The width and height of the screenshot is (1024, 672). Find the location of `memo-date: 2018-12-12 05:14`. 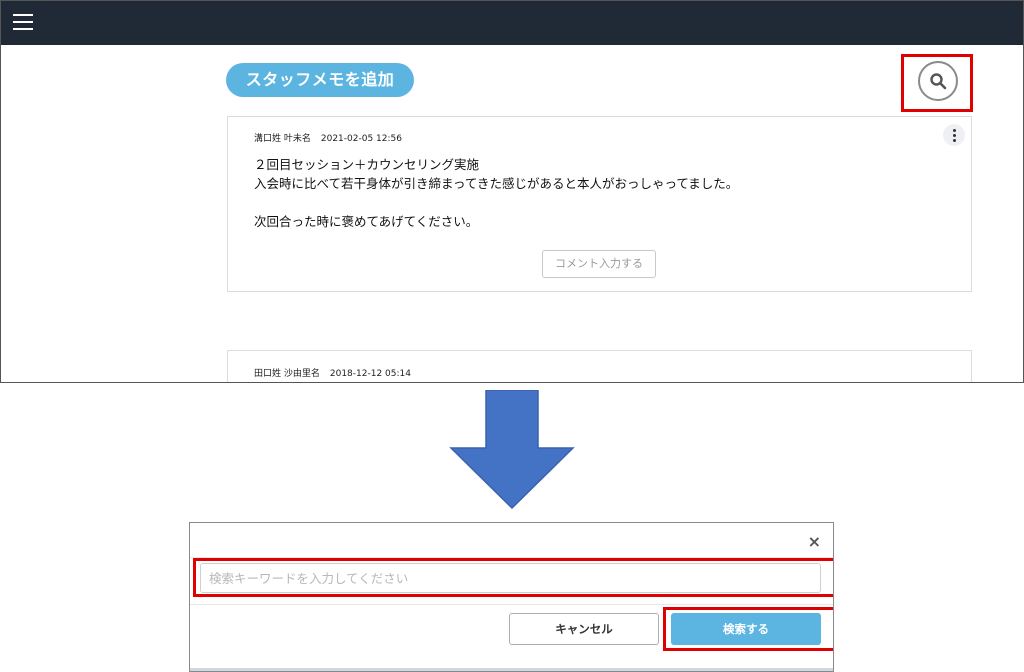

memo-date: 2018-12-12 05:14 is located at coordinates (370, 374).